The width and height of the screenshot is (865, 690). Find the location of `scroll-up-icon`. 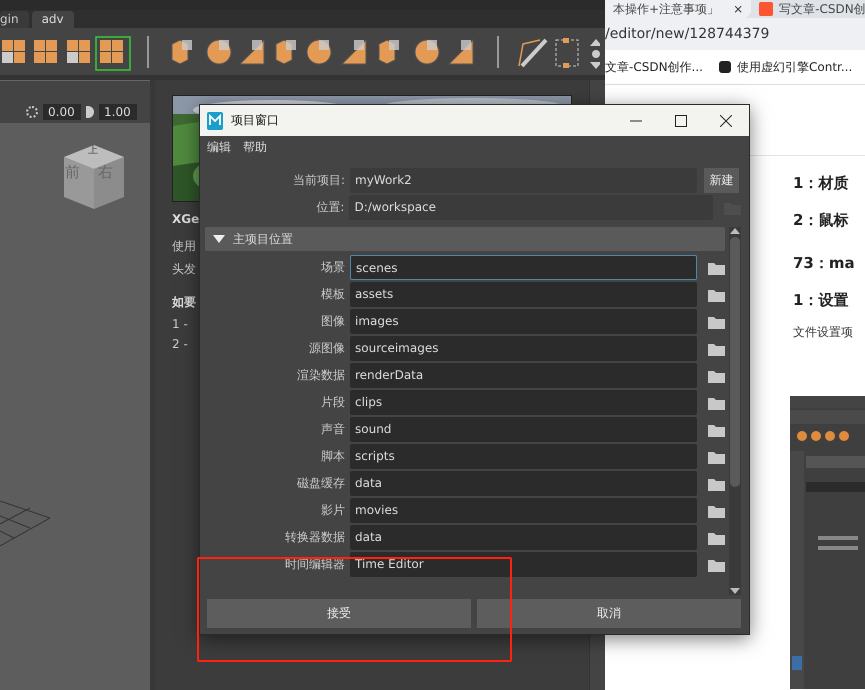

scroll-up-icon is located at coordinates (735, 231).